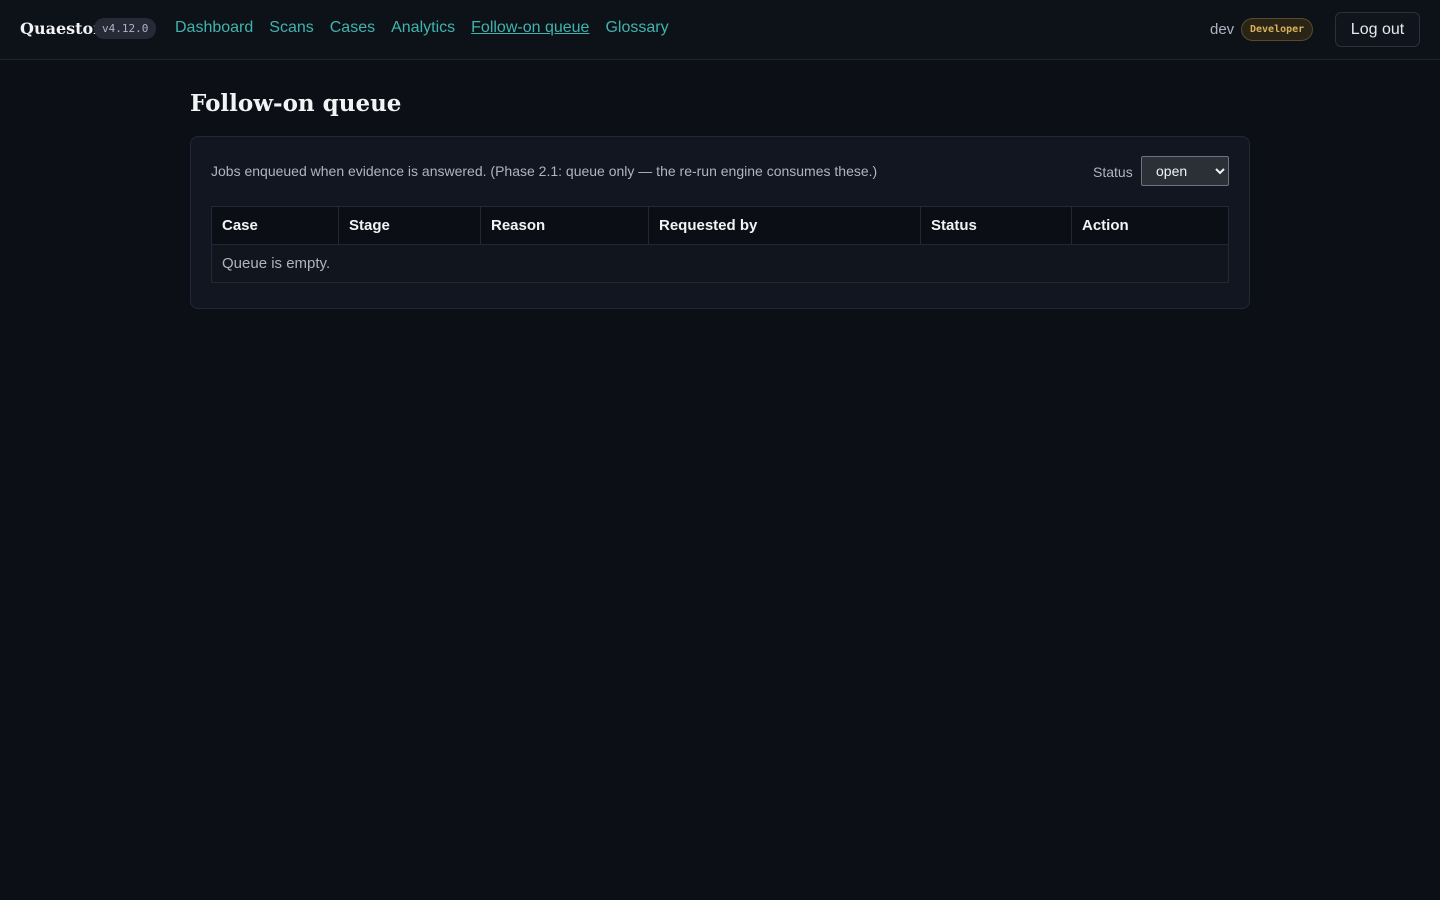  I want to click on column-header-requested-by: Requested by, so click(784, 225).